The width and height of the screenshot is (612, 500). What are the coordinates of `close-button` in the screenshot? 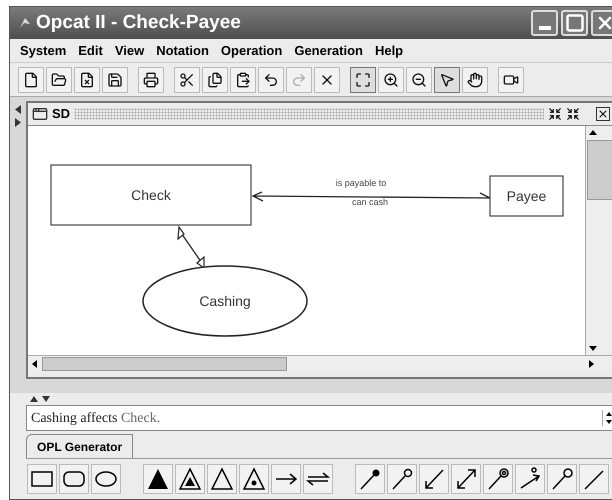 It's located at (601, 23).